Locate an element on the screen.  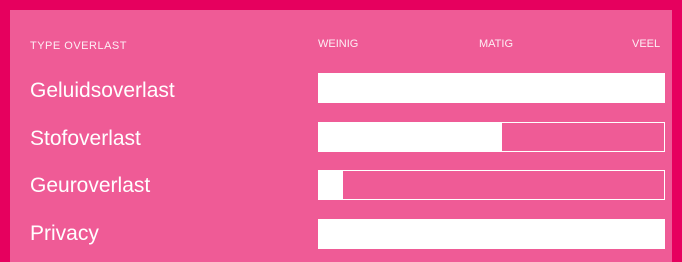
level-bar-privacy is located at coordinates (491, 234).